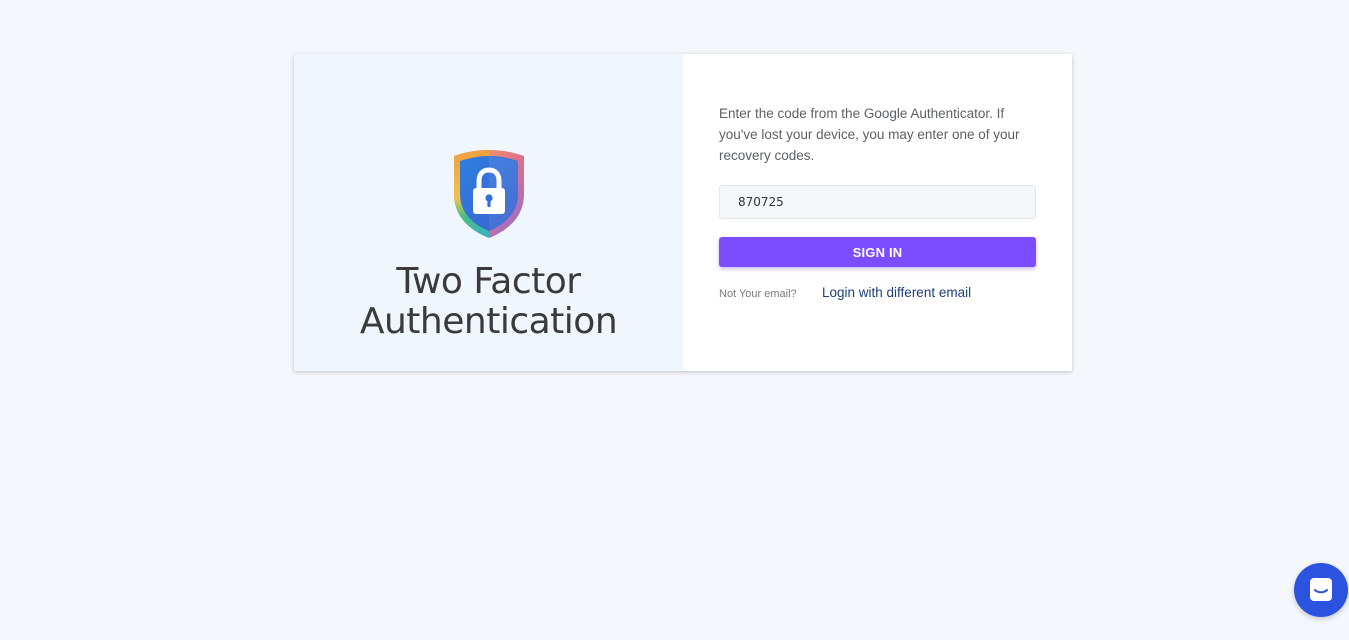 The width and height of the screenshot is (1349, 640). I want to click on chat-launcher-button, so click(1321, 590).